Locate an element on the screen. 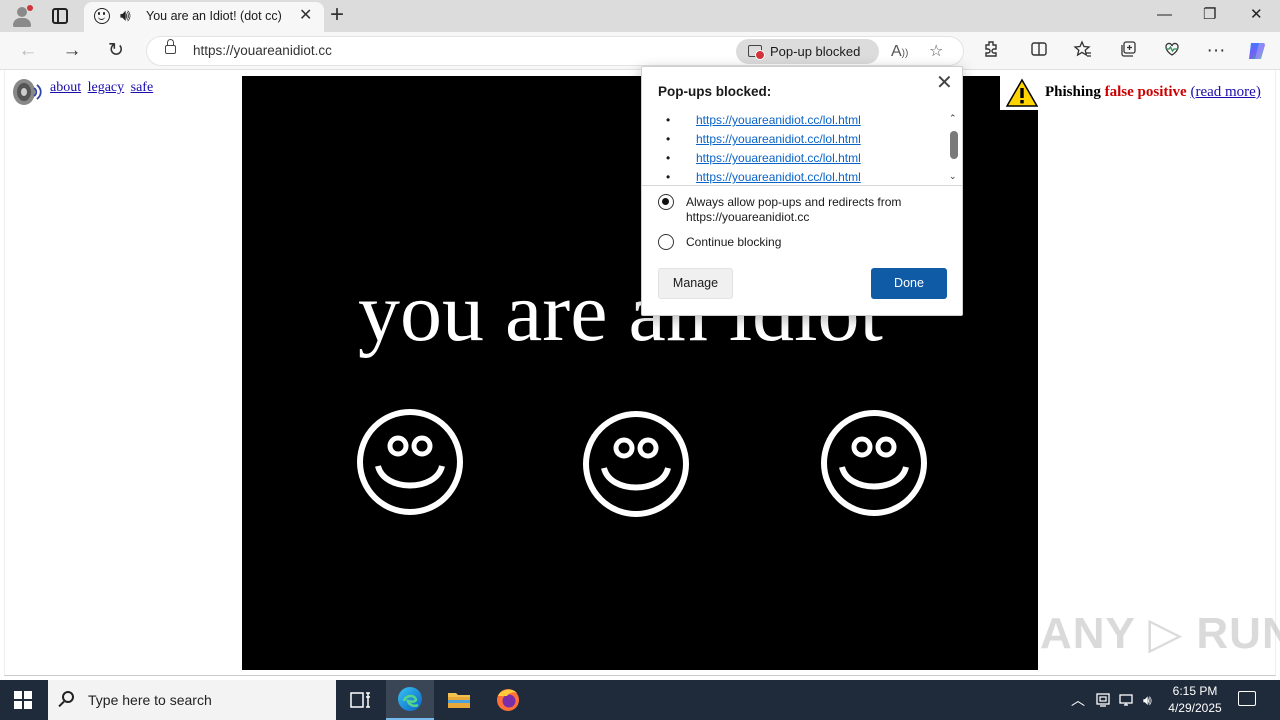 The image size is (1280, 720). manage-button: Manage is located at coordinates (695, 283).